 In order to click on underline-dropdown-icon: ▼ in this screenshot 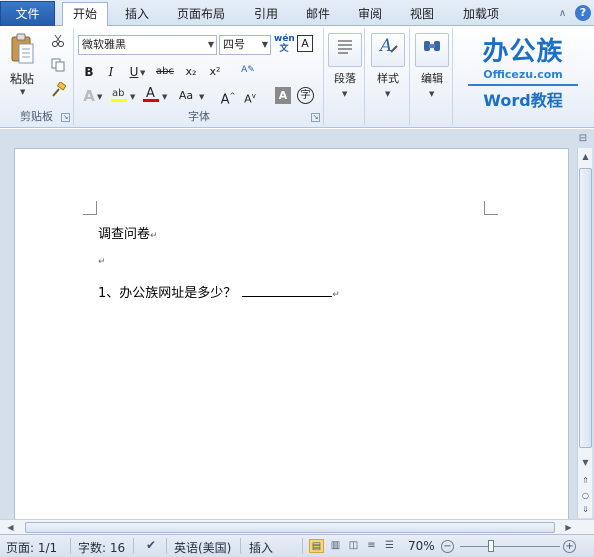, I will do `click(142, 73)`.